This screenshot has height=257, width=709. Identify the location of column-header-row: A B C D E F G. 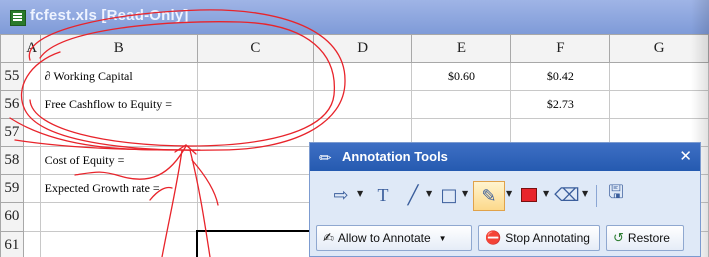
(354, 48).